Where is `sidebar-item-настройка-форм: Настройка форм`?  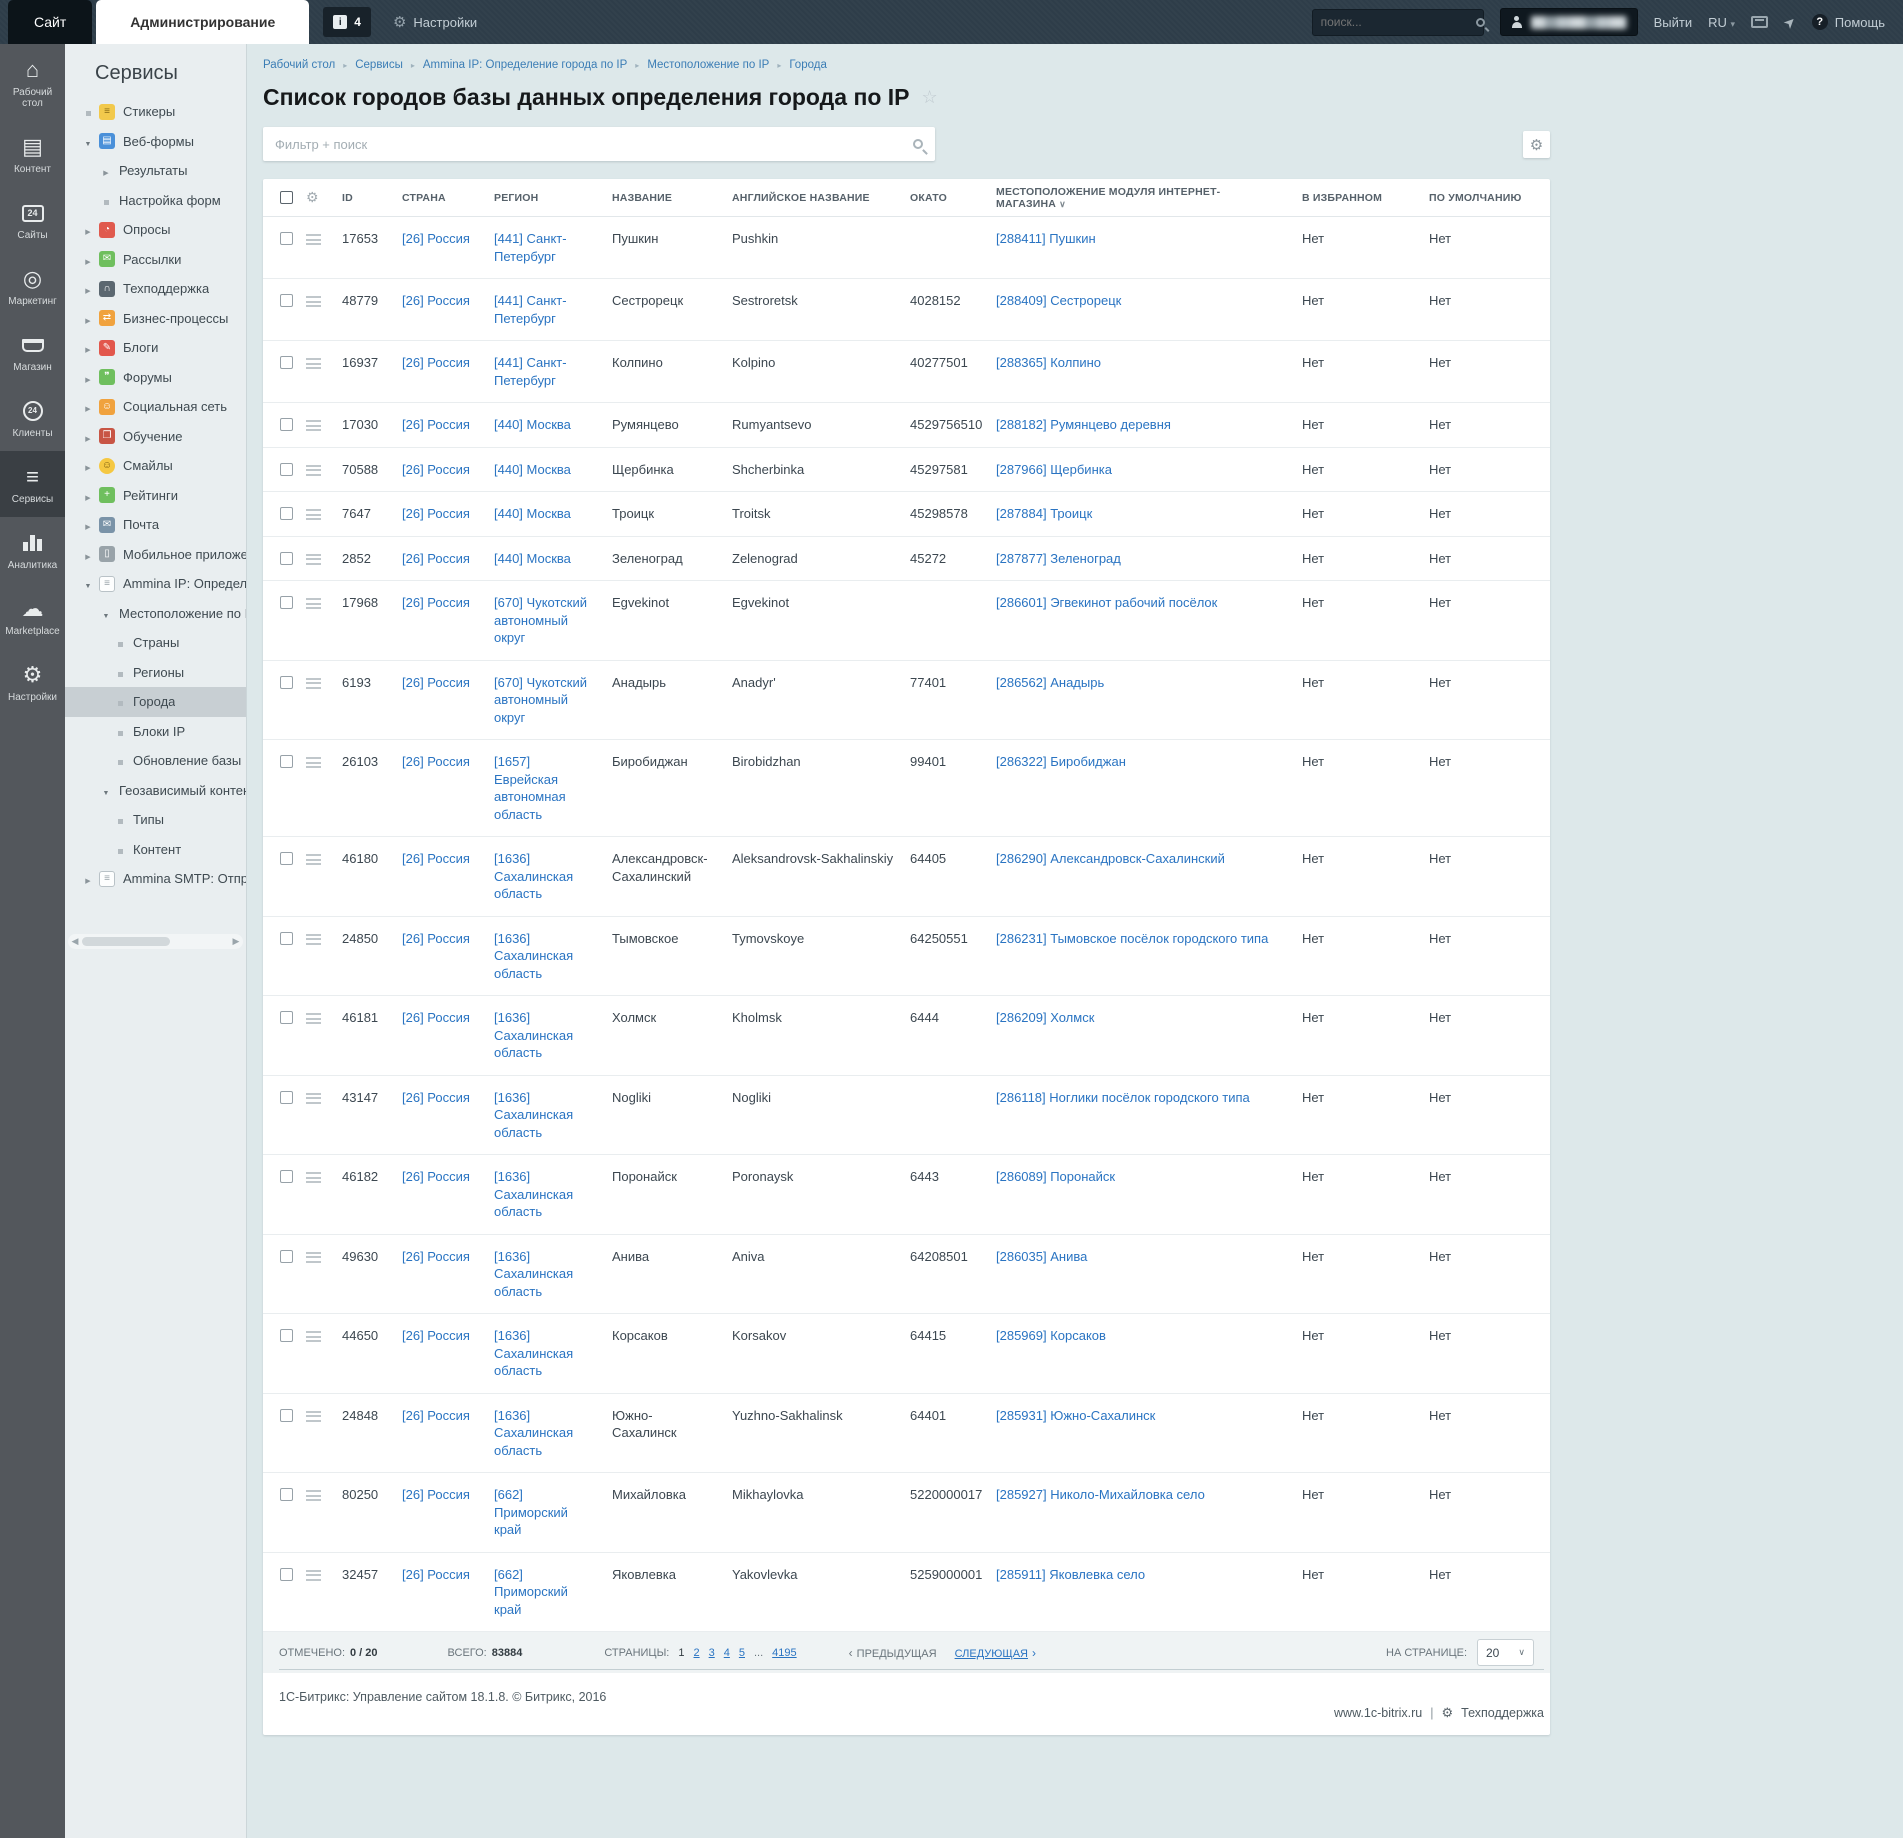 sidebar-item-настройка-форм: Настройка форм is located at coordinates (155, 201).